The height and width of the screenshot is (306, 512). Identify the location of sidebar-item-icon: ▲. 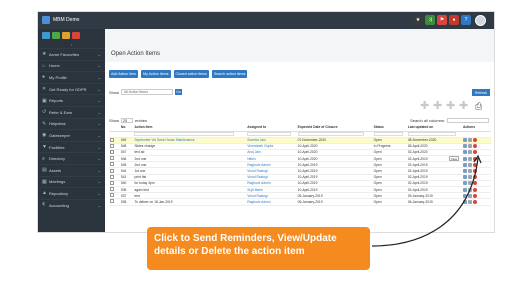
(44, 193).